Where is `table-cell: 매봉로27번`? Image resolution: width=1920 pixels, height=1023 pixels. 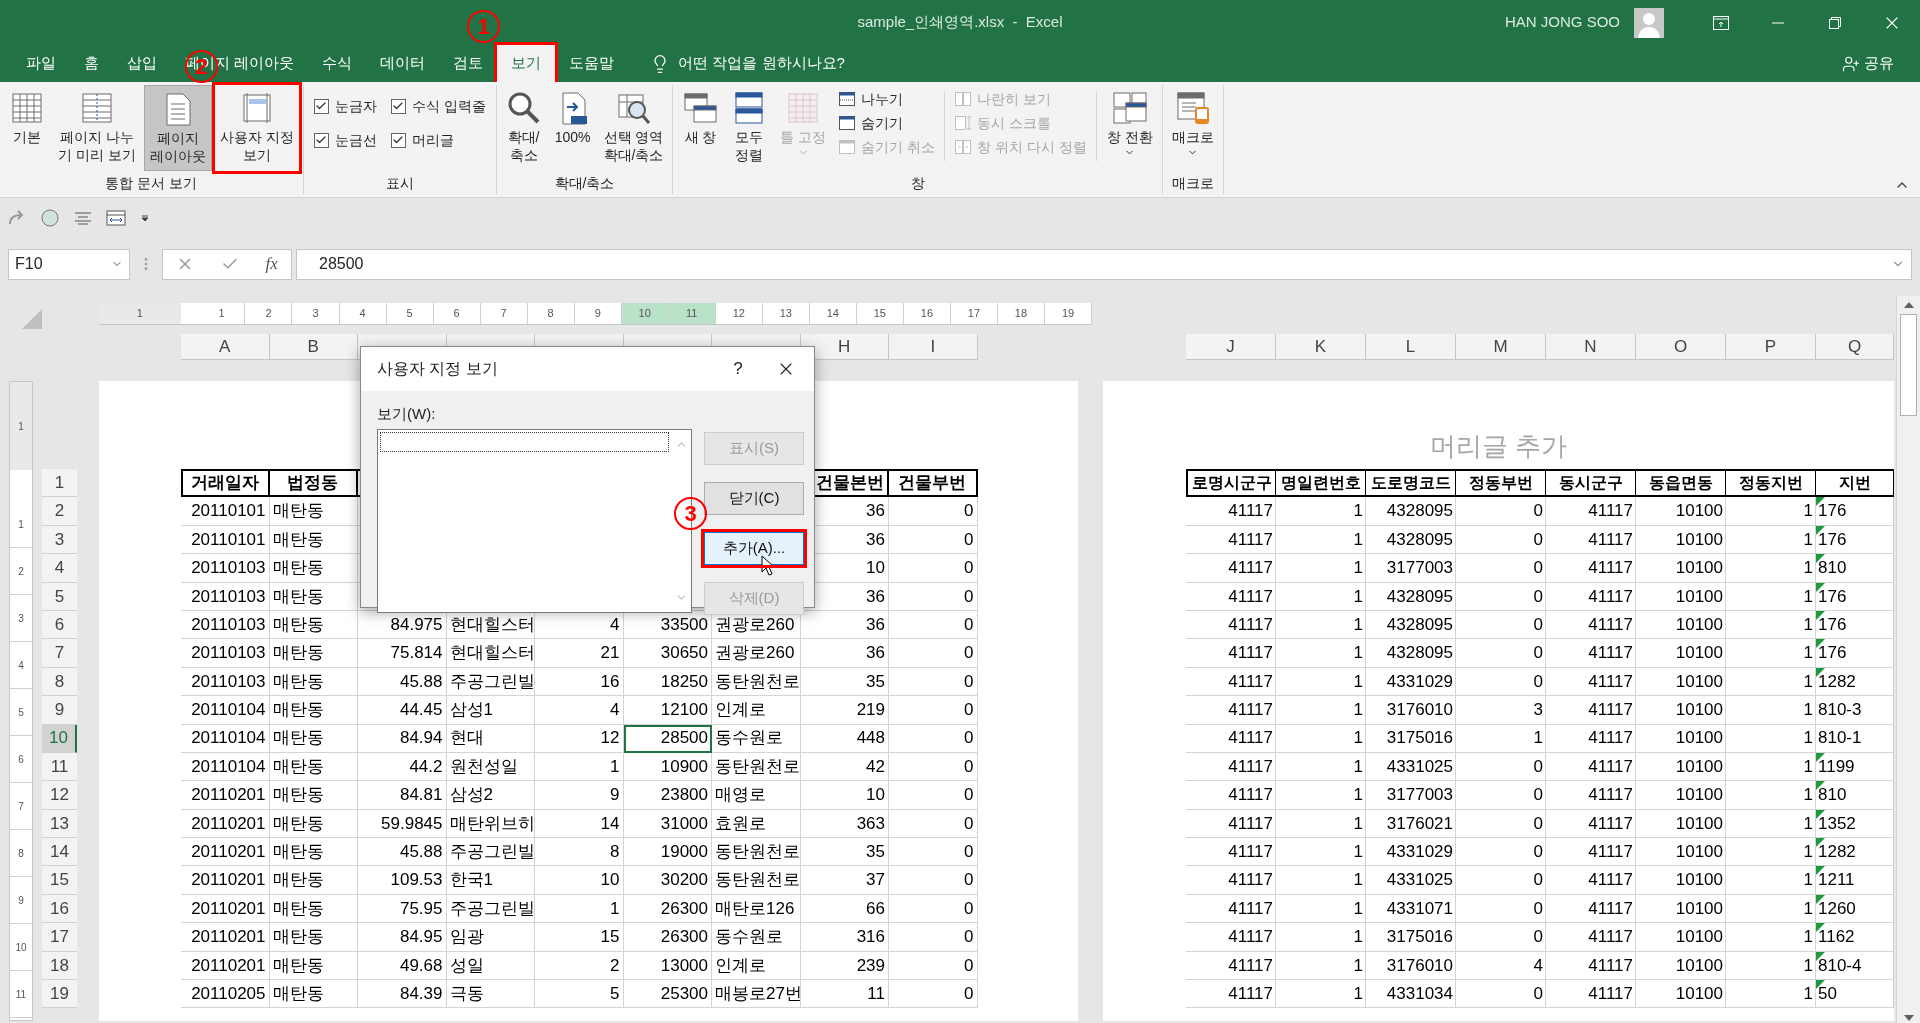 table-cell: 매봉로27번 is located at coordinates (756, 994).